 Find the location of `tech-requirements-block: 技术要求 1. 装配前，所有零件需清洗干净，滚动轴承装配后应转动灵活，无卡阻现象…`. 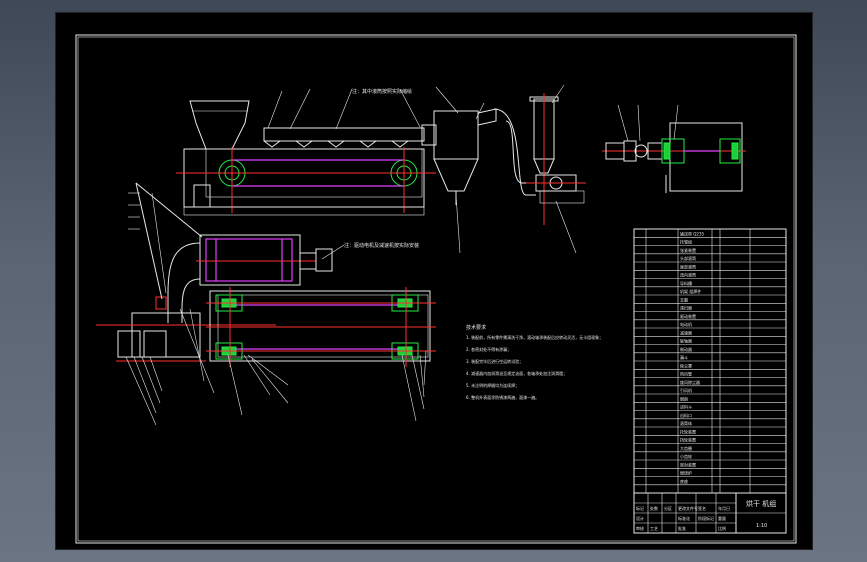

tech-requirements-block: 技术要求 1. 装配前，所有零件需清洗干净，滚动轴承装配后应转动灵活，无卡阻现象… is located at coordinates (534, 362).